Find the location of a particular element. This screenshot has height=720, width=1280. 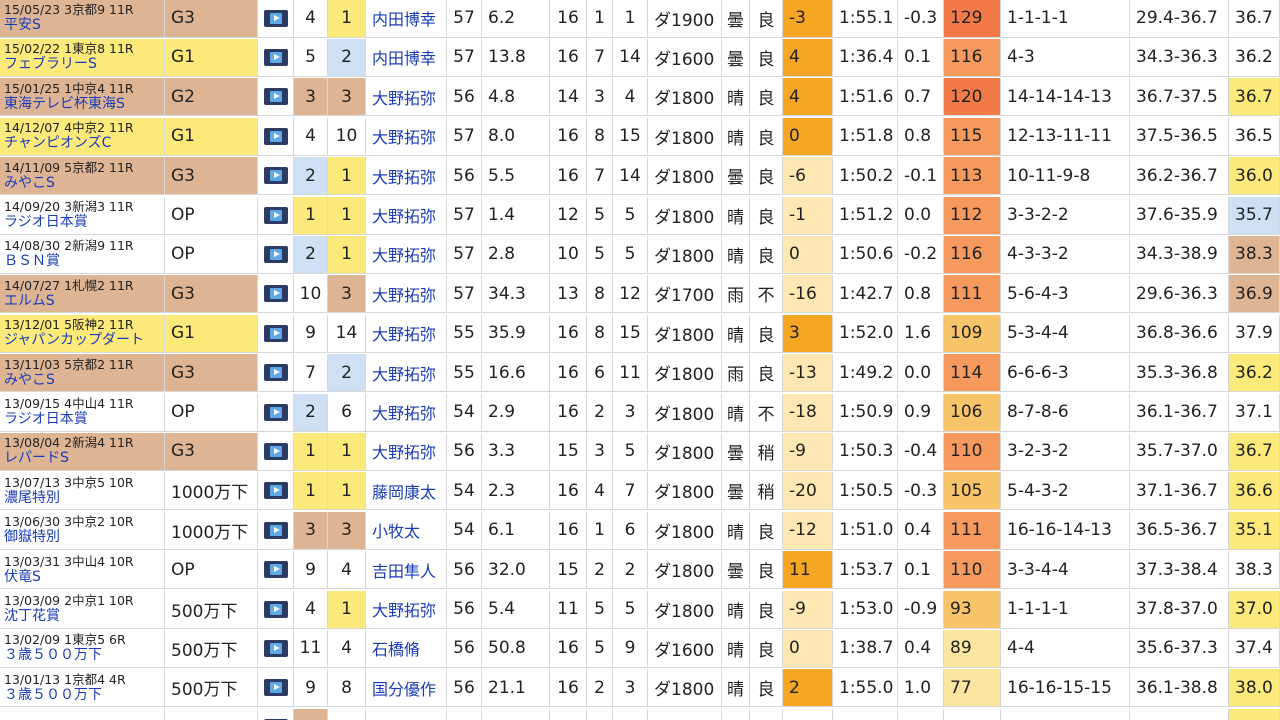

jockey-link: 藤岡康太 is located at coordinates (406, 491).